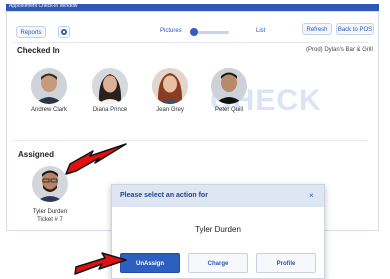  What do you see at coordinates (50, 212) in the screenshot?
I see `assigned-person-name: Tyler Durden` at bounding box center [50, 212].